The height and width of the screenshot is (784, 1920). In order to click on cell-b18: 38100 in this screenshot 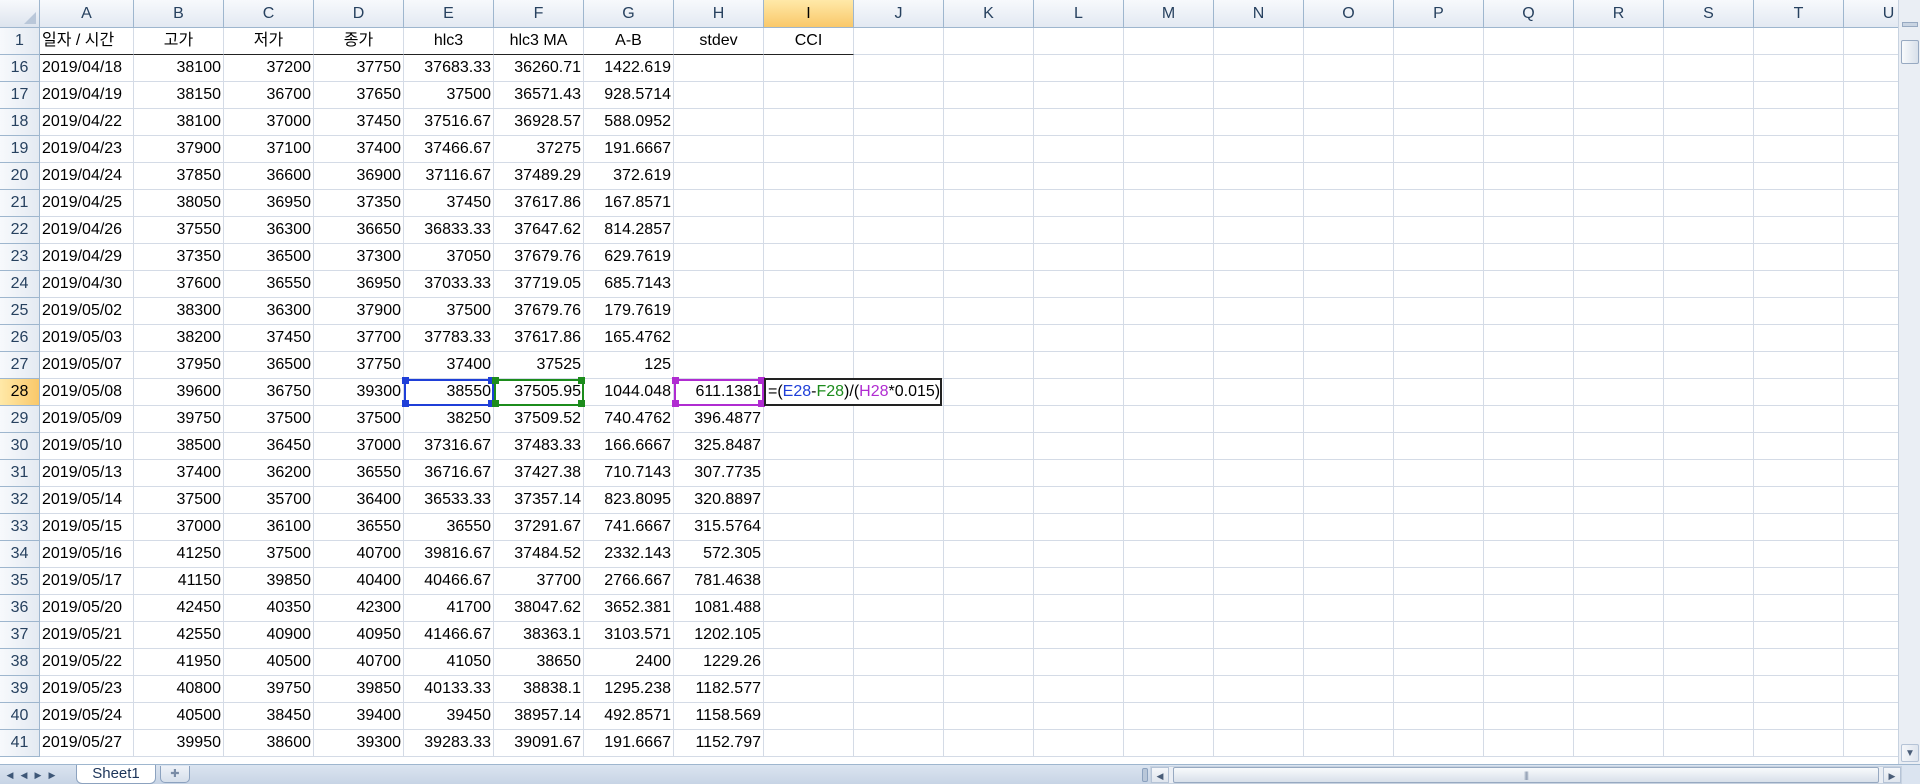, I will do `click(179, 122)`.